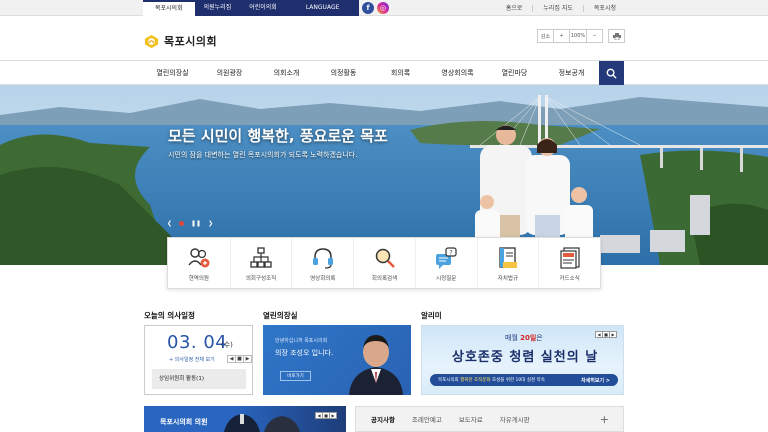 This screenshot has height=432, width=768. Describe the element at coordinates (169, 8) in the screenshot. I see `site-tab-council: 목포시의회` at that location.